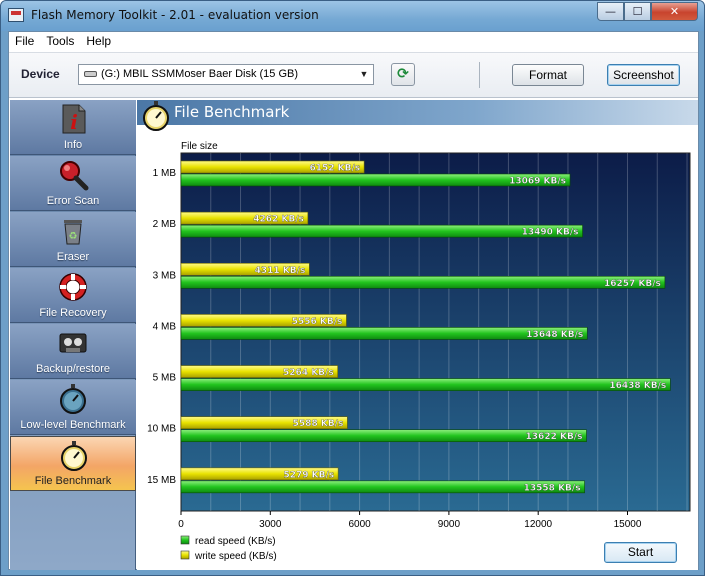 The width and height of the screenshot is (705, 576). Describe the element at coordinates (640, 552) in the screenshot. I see `start-button: Start` at that location.